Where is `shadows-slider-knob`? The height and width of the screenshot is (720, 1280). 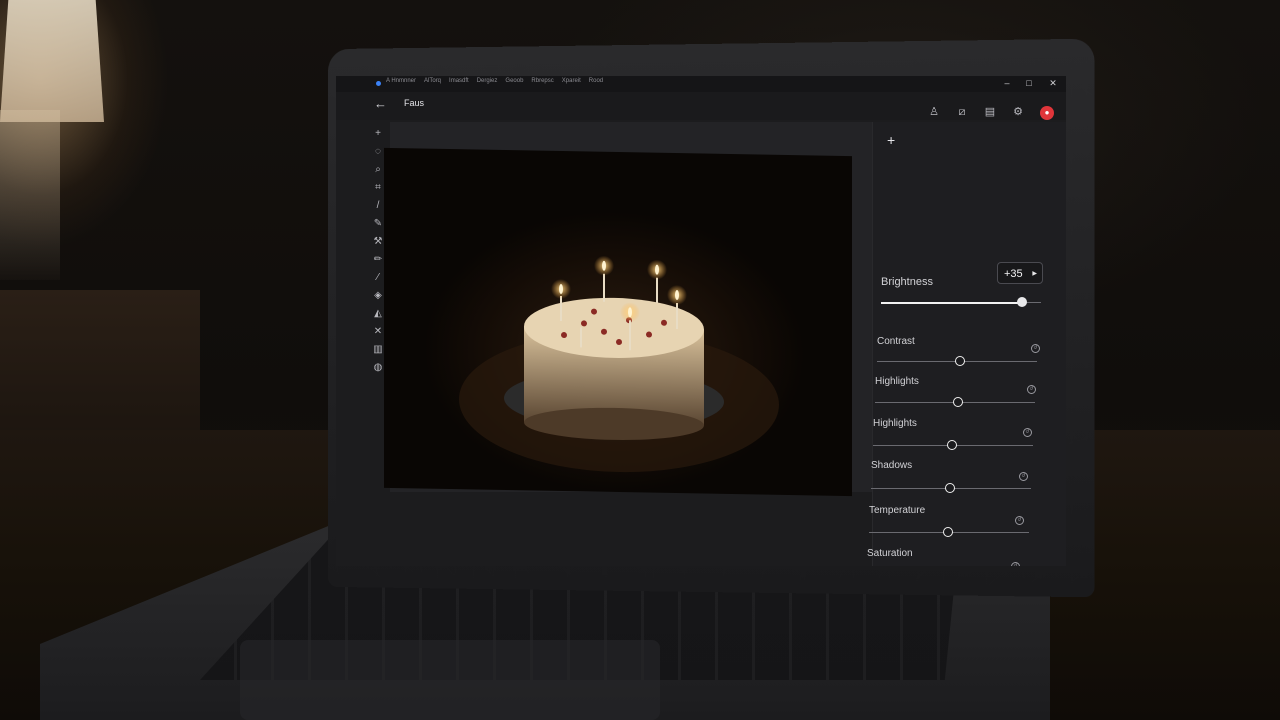 shadows-slider-knob is located at coordinates (950, 488).